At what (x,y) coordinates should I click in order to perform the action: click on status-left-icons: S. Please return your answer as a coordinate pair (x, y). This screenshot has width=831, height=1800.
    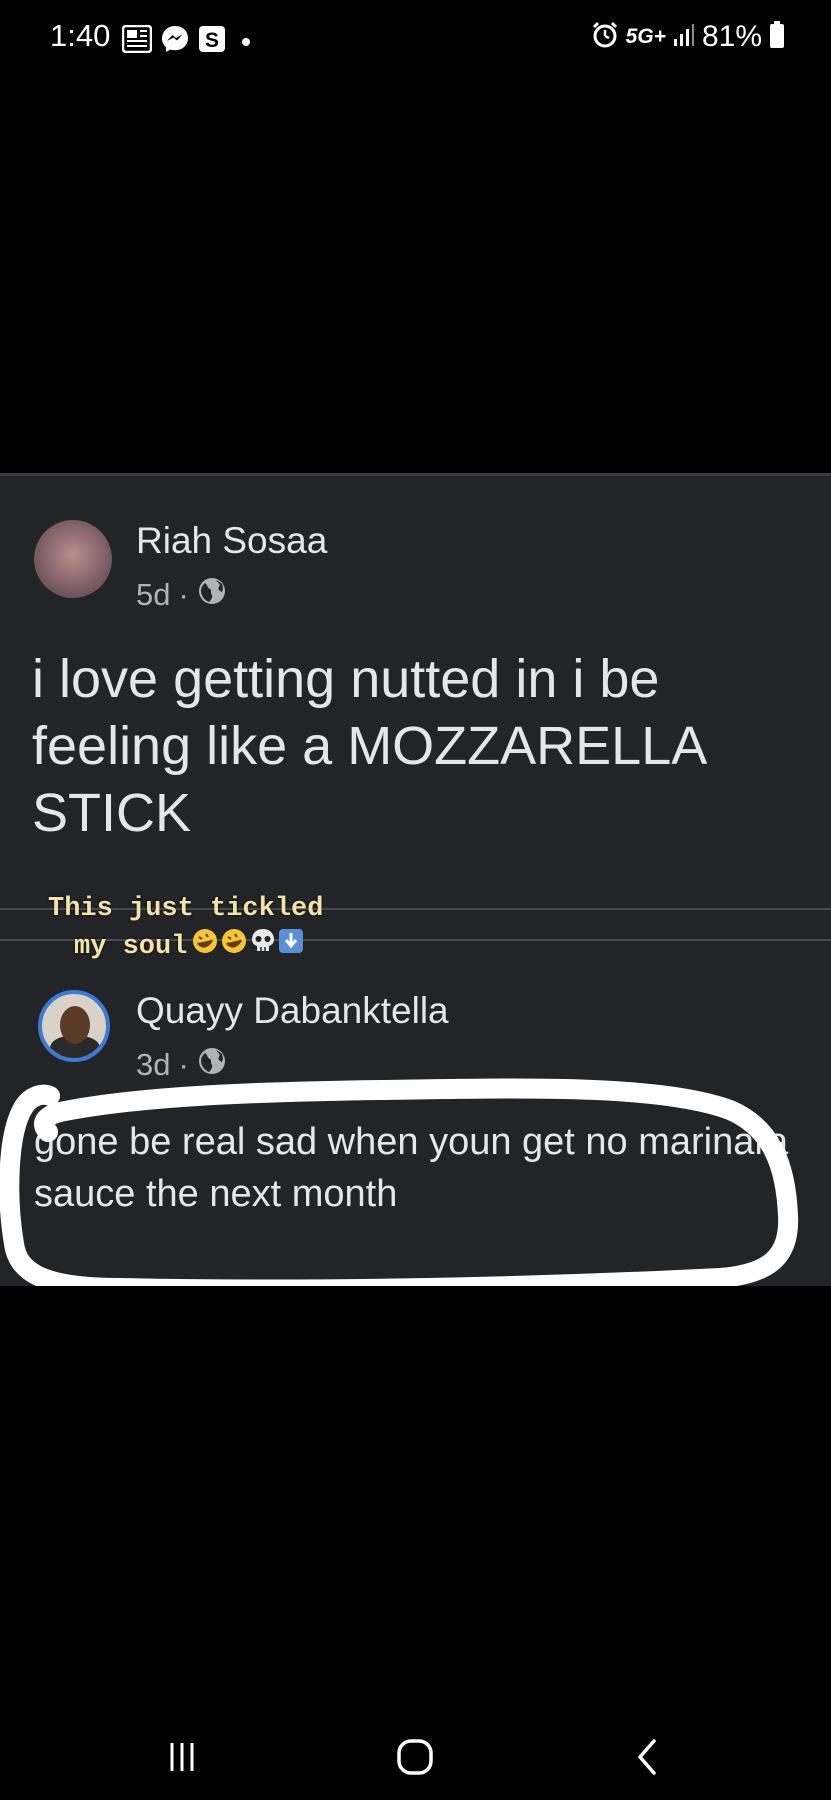
    Looking at the image, I should click on (185, 41).